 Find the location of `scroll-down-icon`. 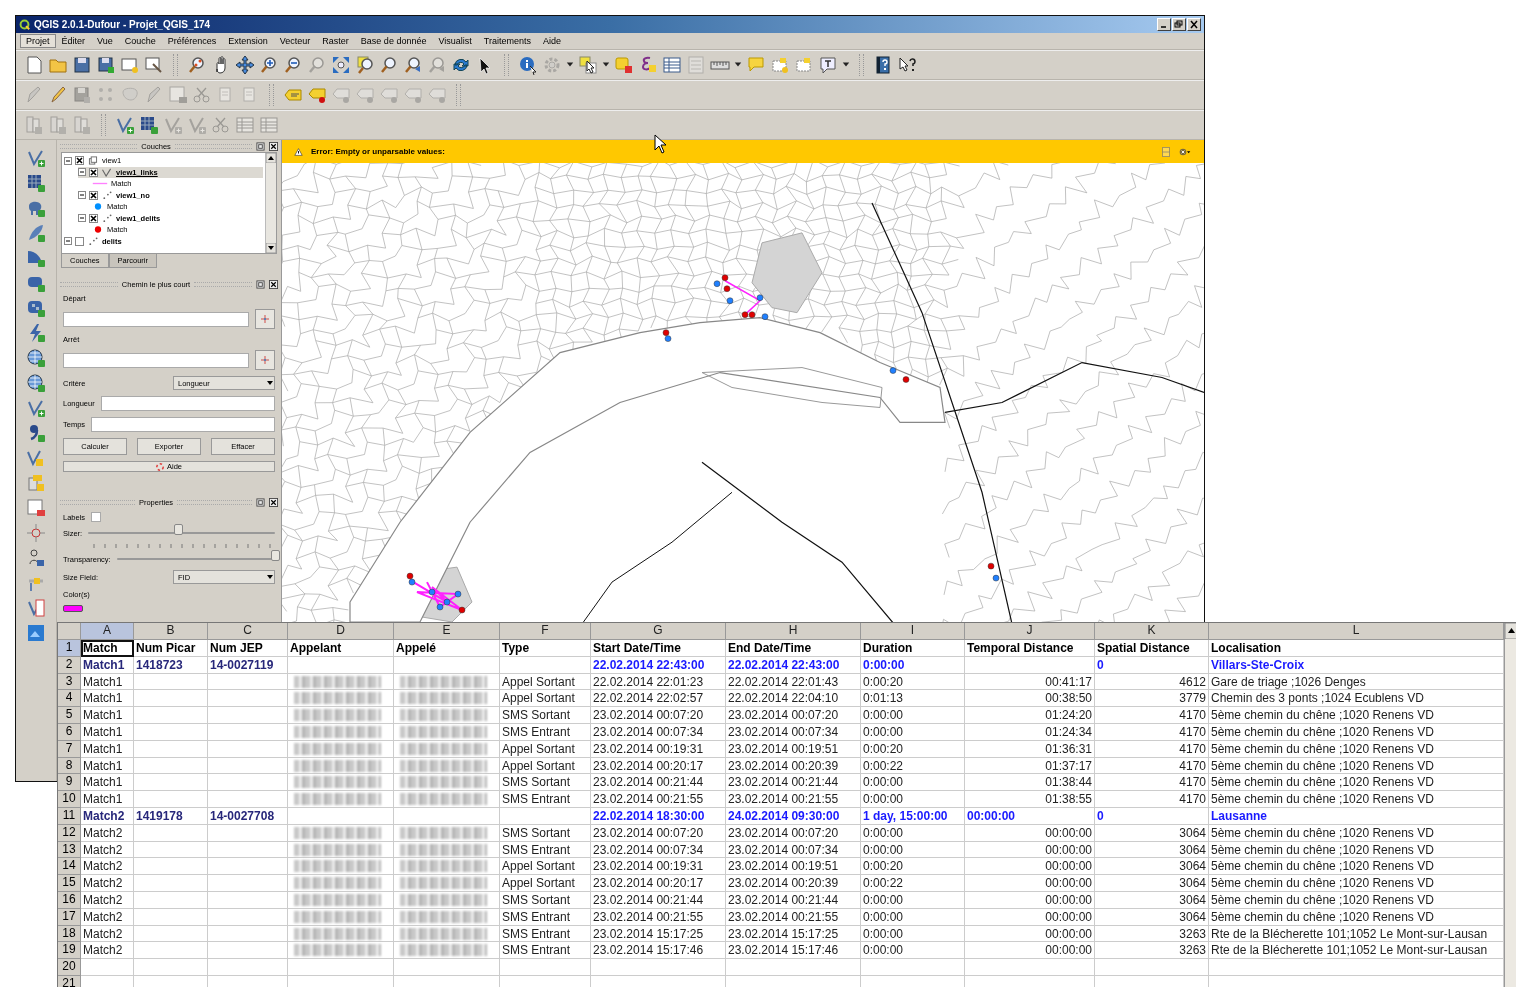

scroll-down-icon is located at coordinates (271, 248).